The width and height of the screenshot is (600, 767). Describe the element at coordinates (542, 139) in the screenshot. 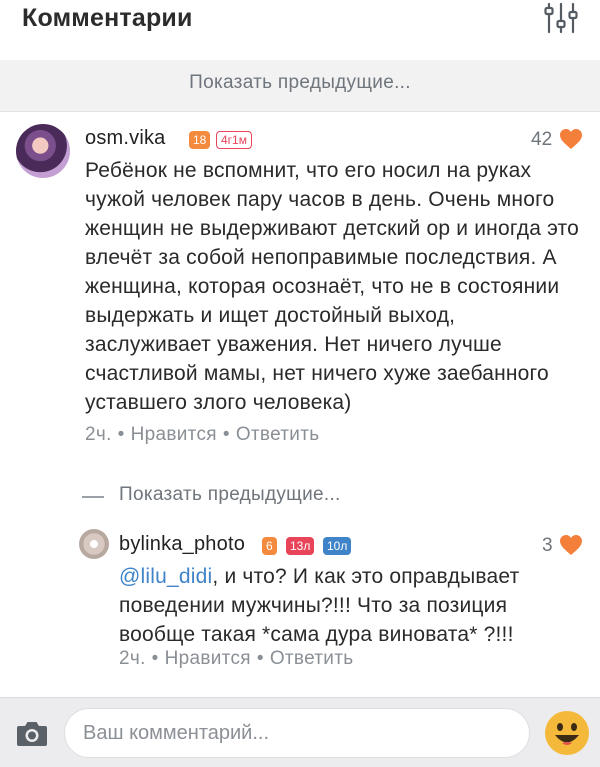

I see `like-count: 42` at that location.